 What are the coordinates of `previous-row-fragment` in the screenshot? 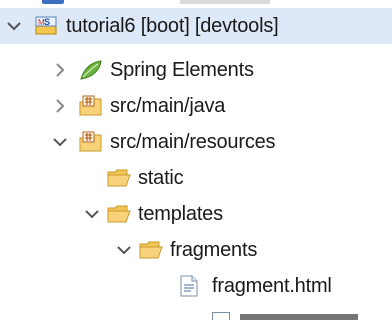 It's located at (196, 3).